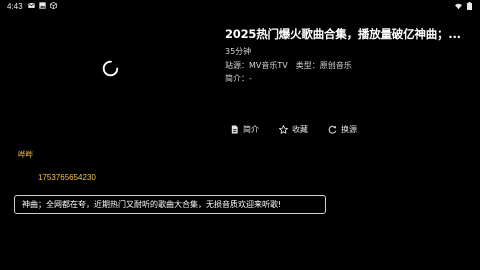 This screenshot has width=480, height=270. I want to click on favorite-button-label: 收藏, so click(300, 129).